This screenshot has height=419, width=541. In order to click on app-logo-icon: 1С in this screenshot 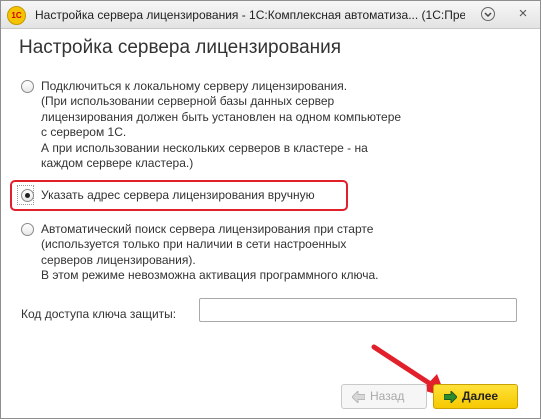, I will do `click(16, 15)`.